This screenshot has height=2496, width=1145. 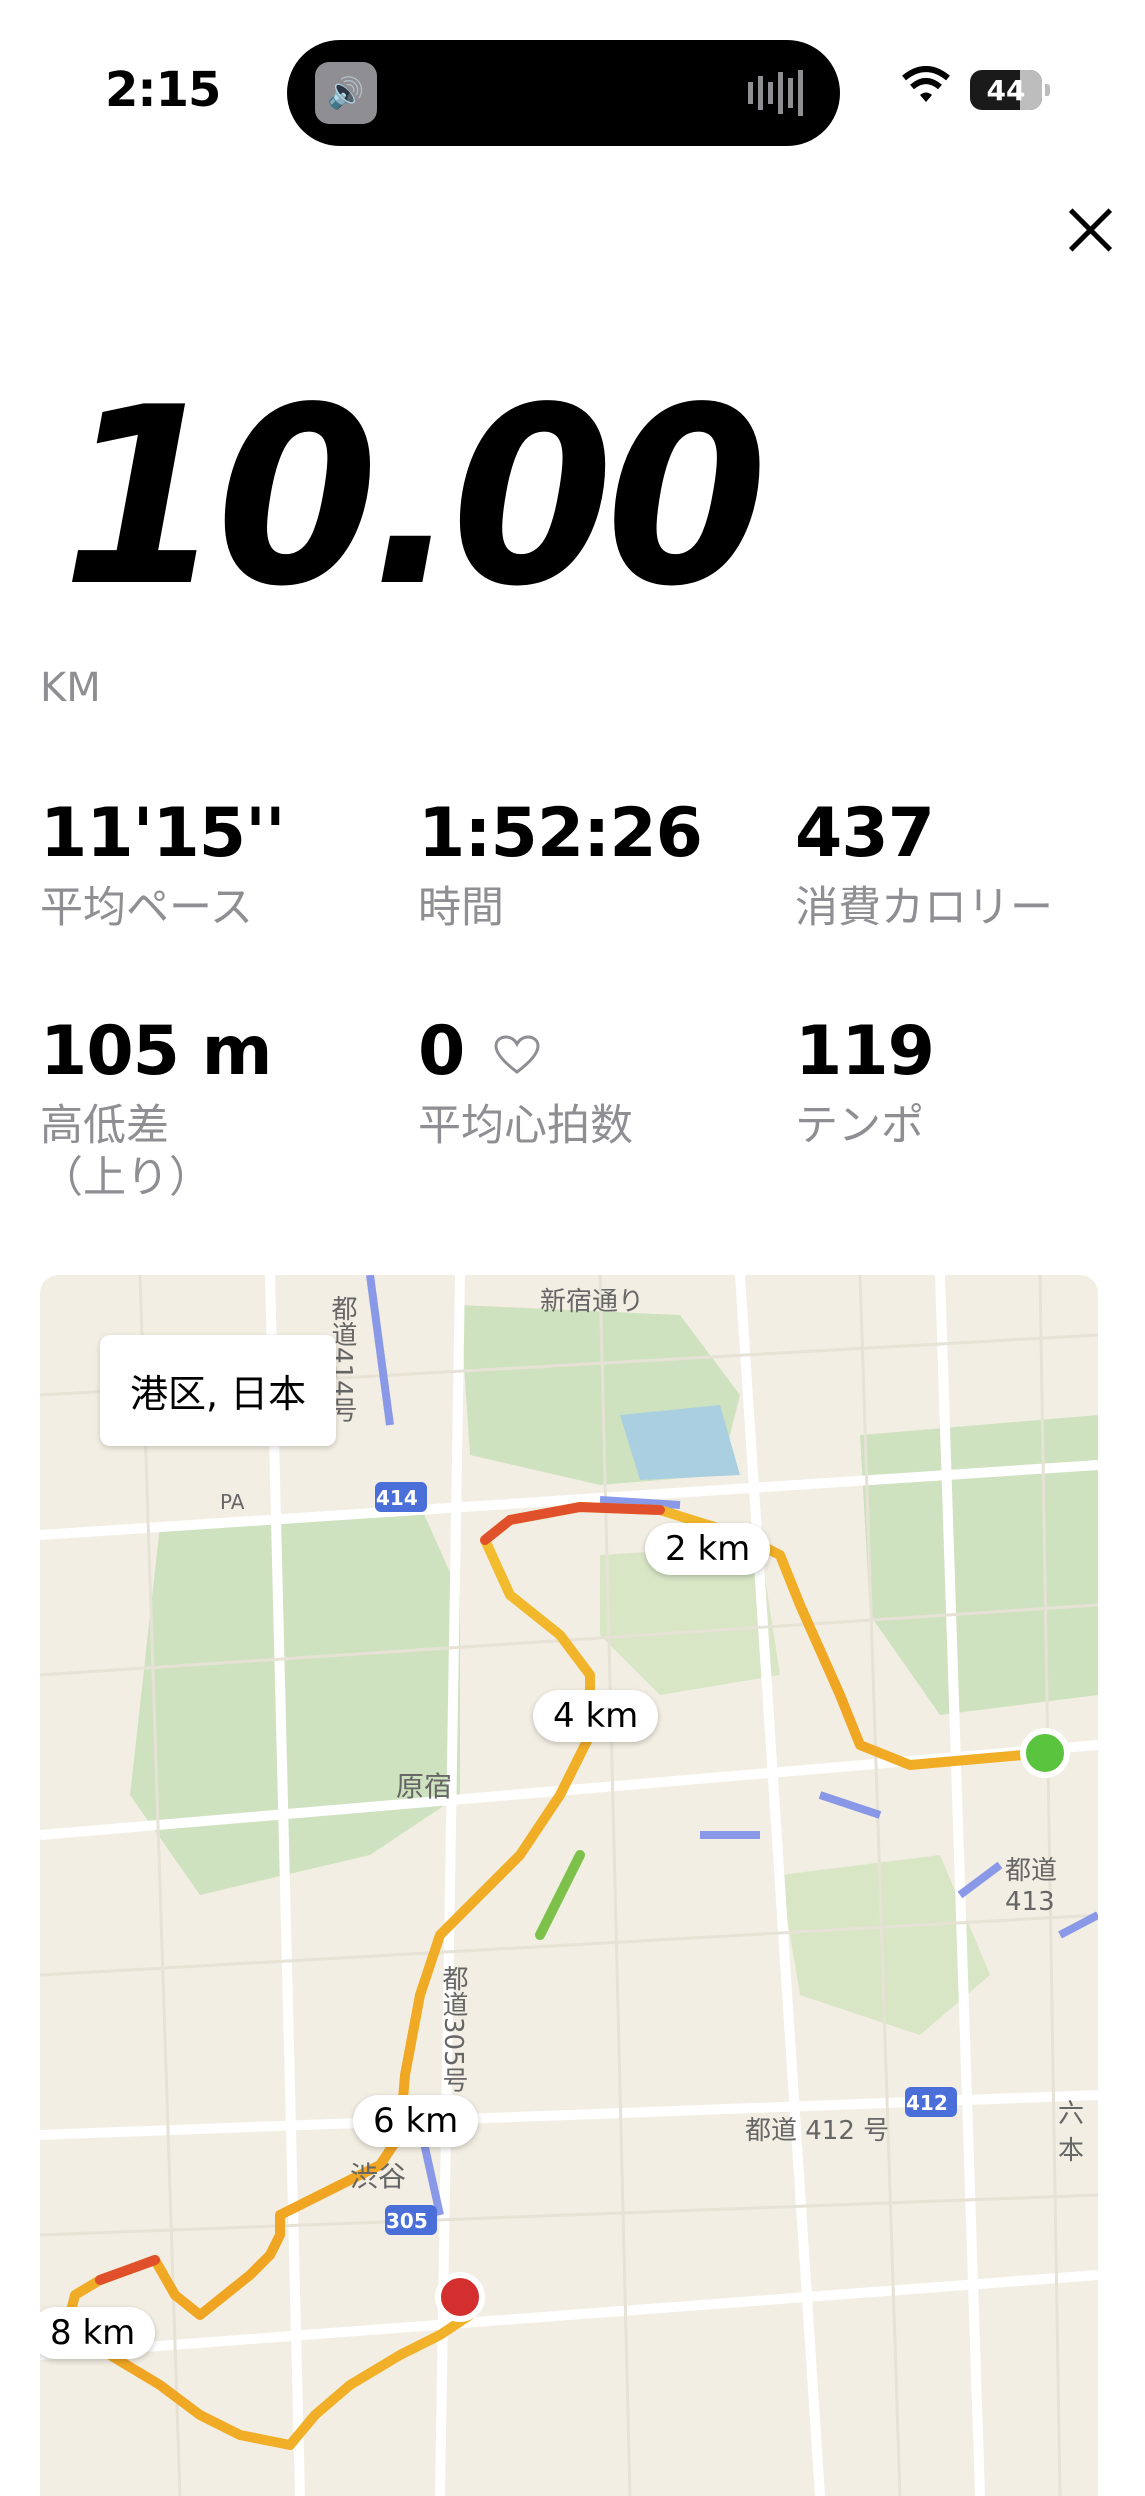 I want to click on harajuku-label: 原宿, so click(x=424, y=1786).